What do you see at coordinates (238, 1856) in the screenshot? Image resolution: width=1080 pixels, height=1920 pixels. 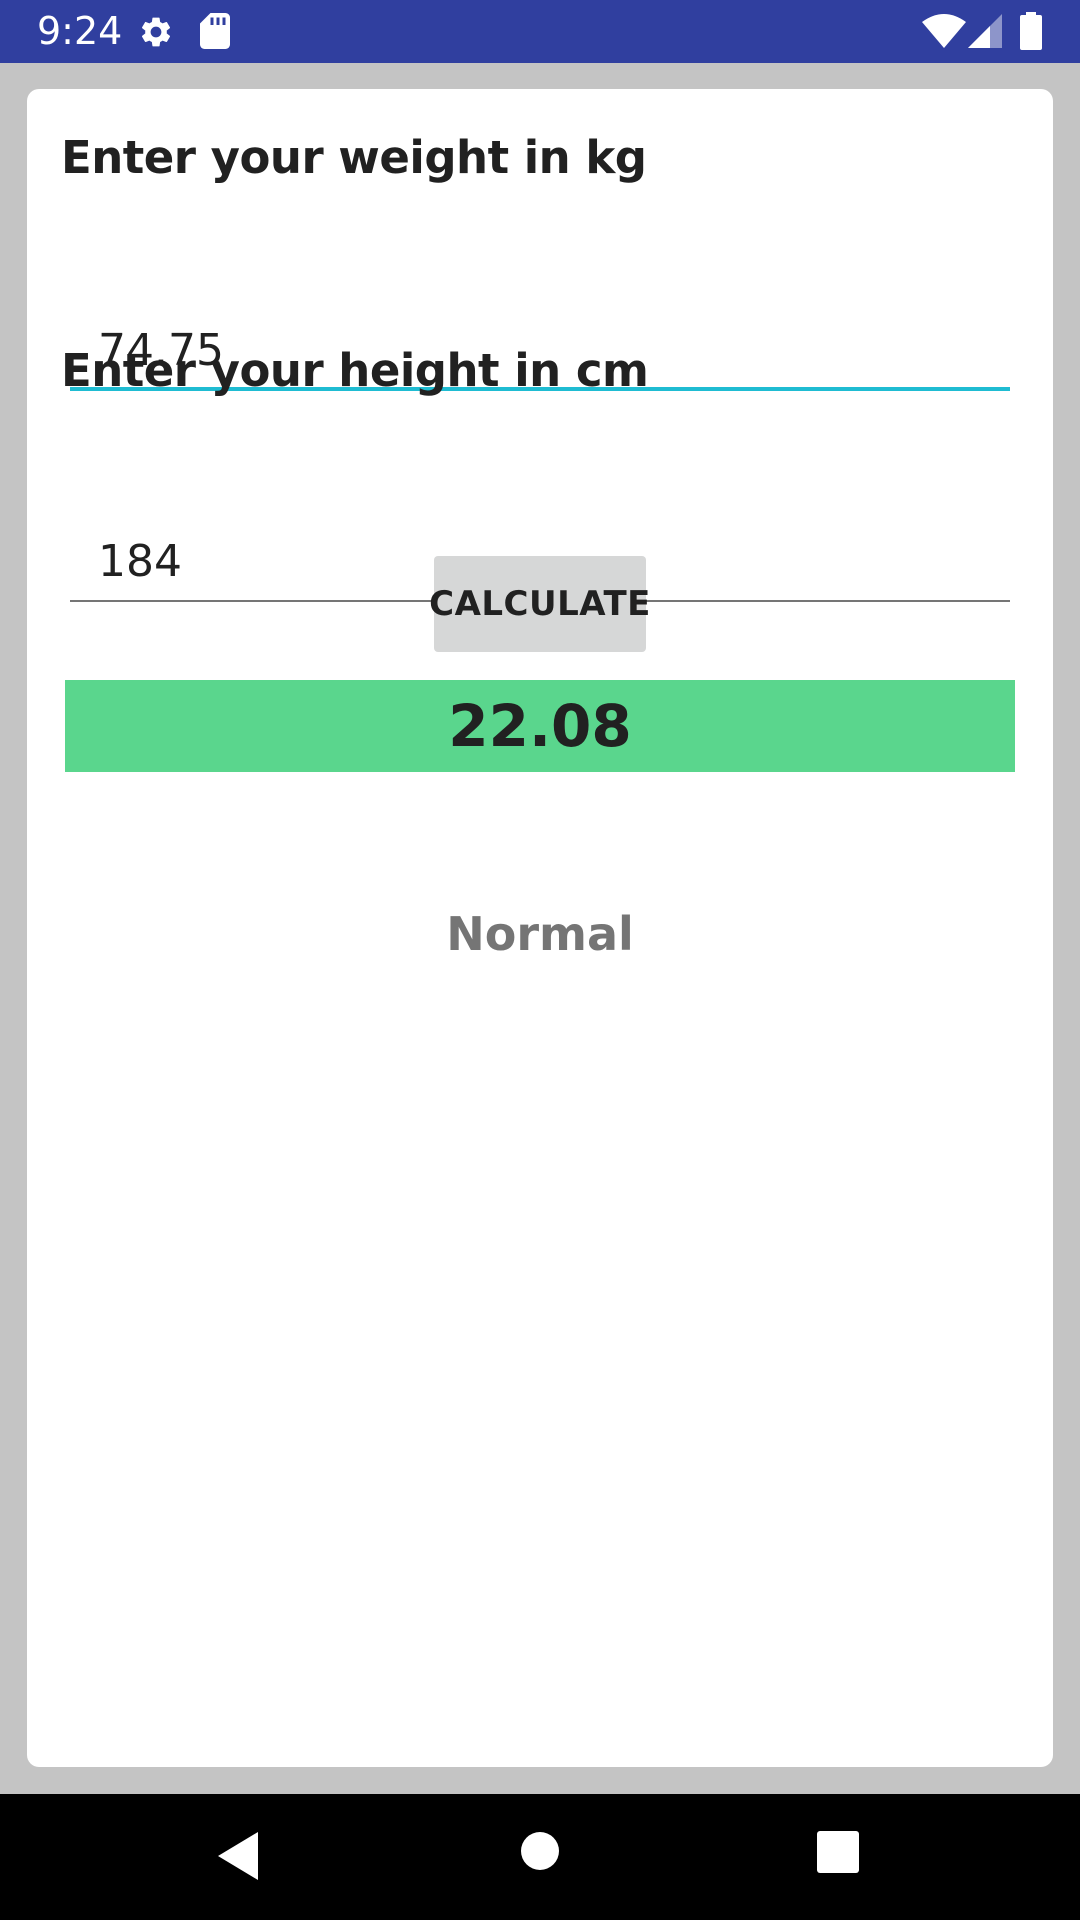 I see `back-icon` at bounding box center [238, 1856].